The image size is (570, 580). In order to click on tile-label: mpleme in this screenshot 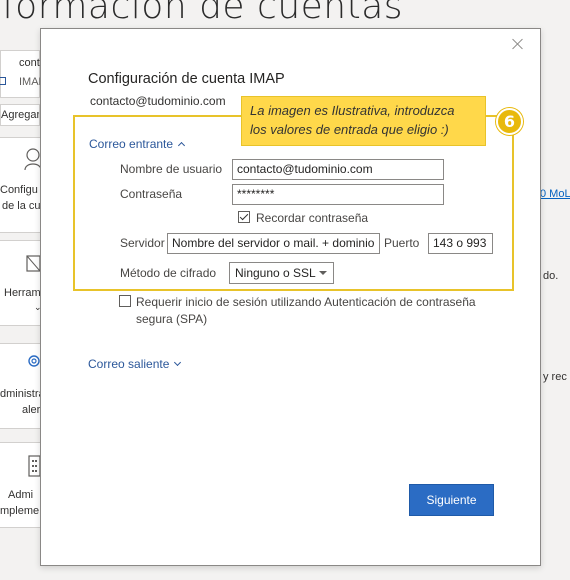, I will do `click(20, 511)`.